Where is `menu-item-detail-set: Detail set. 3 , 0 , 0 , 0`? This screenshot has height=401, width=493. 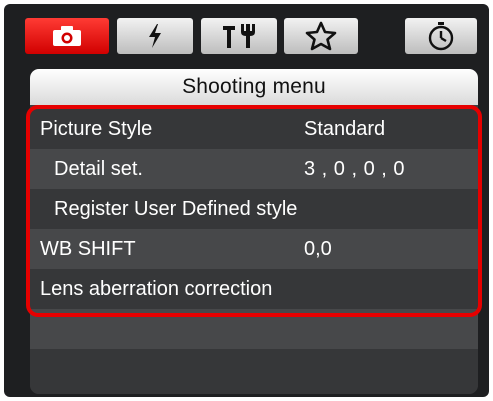
menu-item-detail-set: Detail set. 3 , 0 , 0 , 0 is located at coordinates (254, 169).